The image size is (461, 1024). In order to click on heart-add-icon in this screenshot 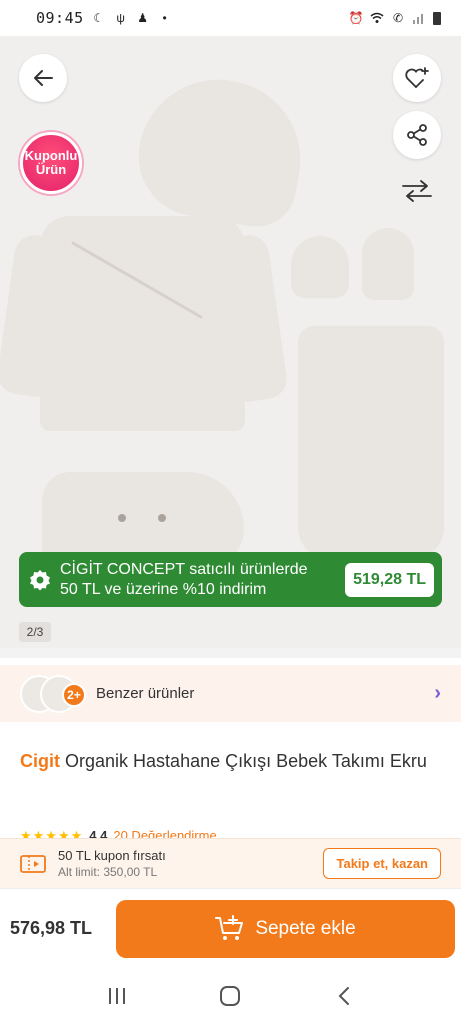, I will do `click(417, 77)`.